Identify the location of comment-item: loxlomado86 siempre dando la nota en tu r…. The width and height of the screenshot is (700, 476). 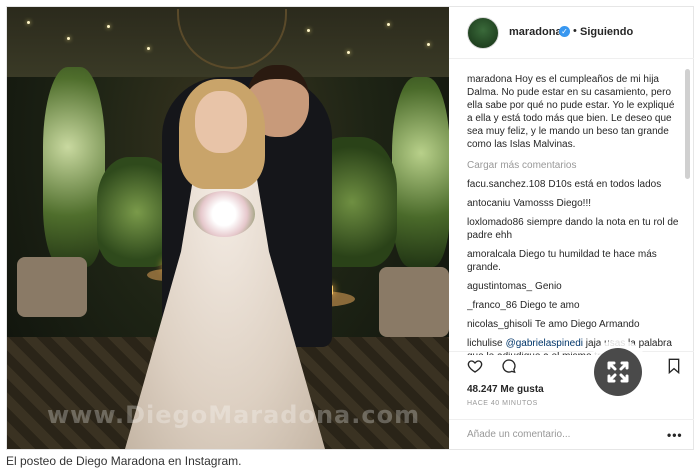
(574, 229).